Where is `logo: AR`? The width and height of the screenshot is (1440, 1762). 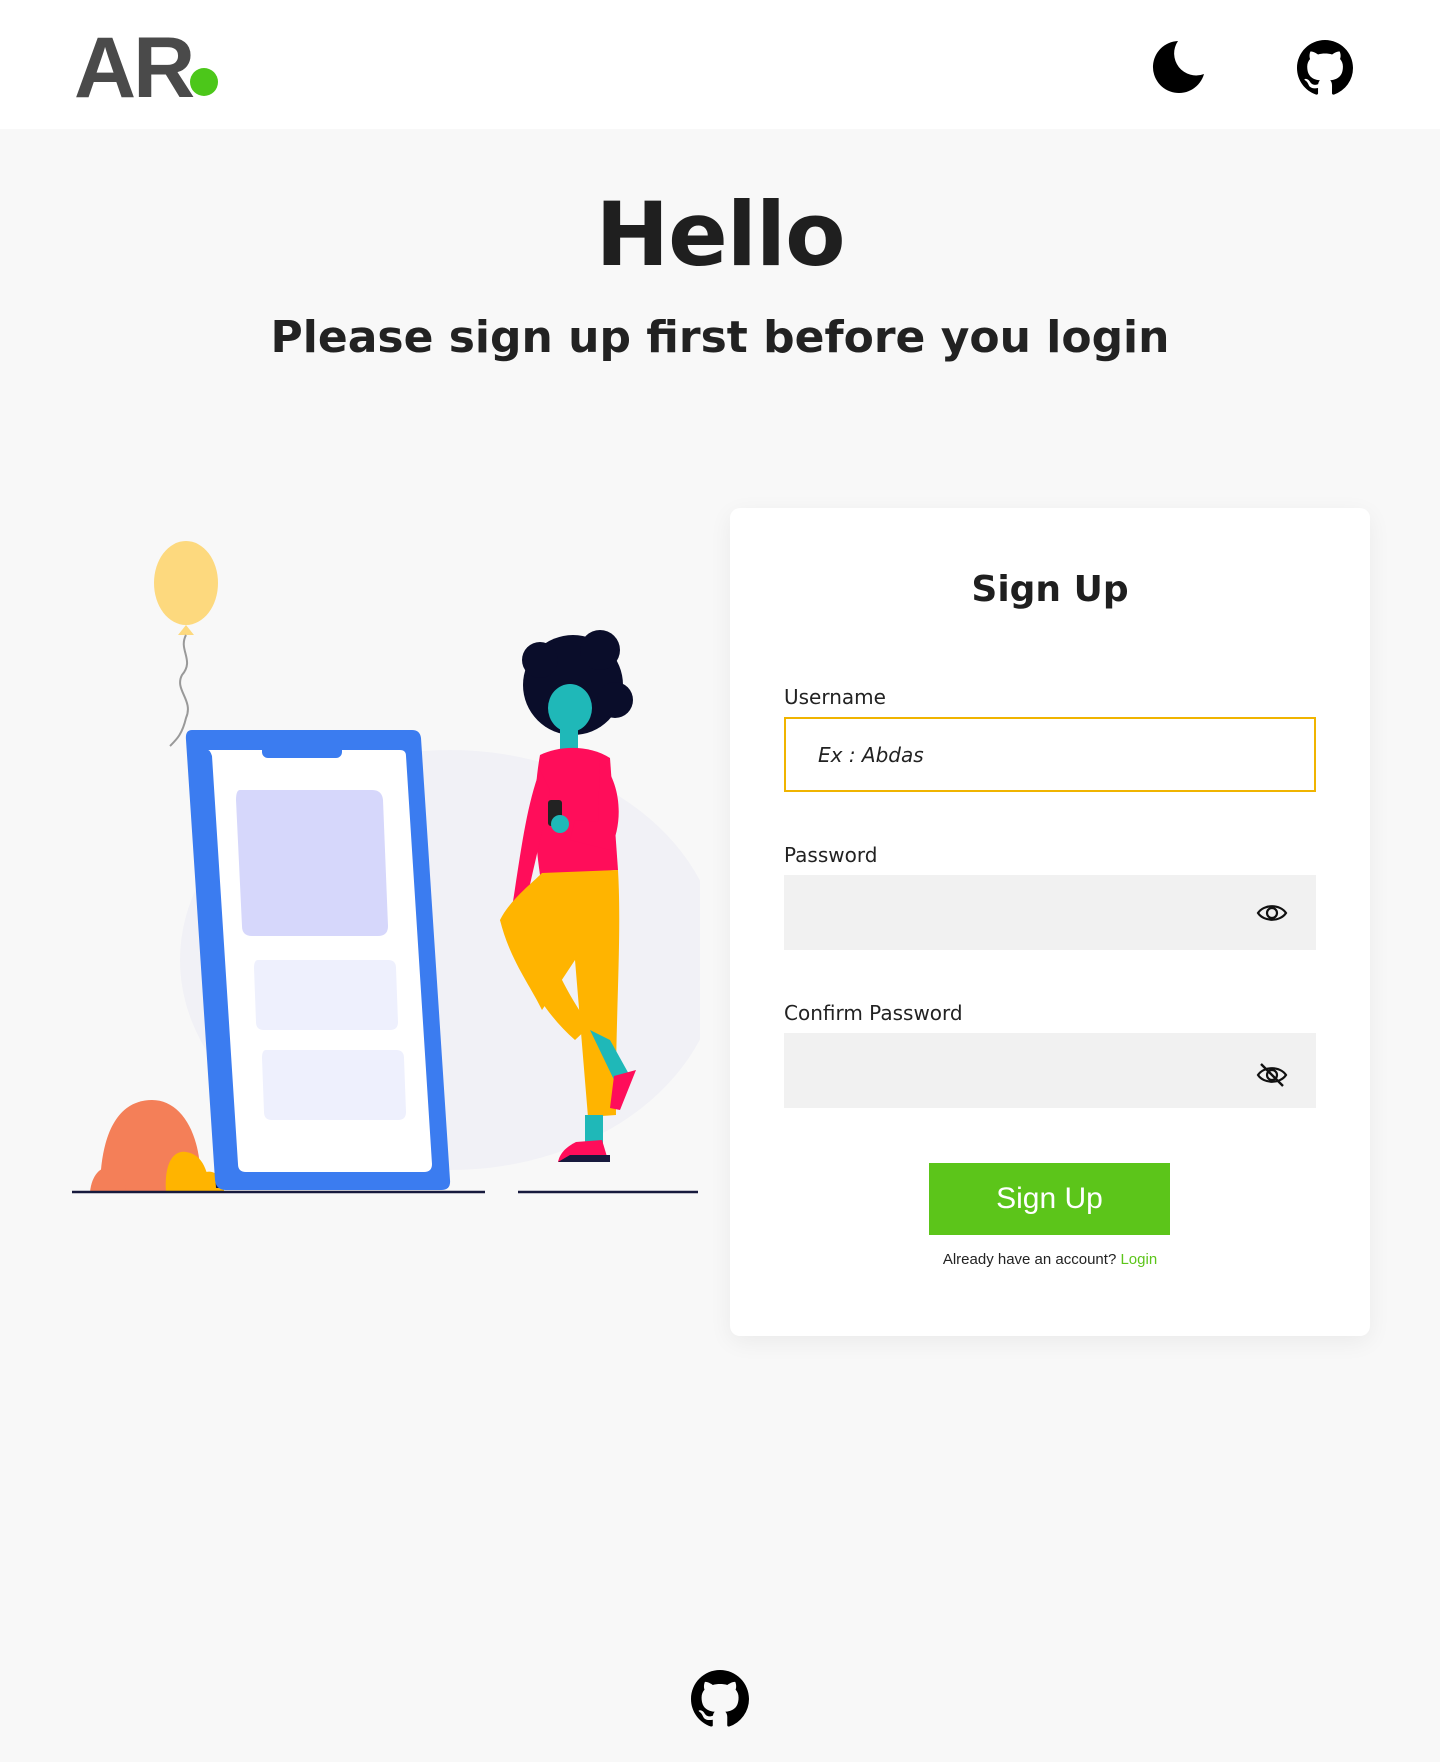 logo: AR is located at coordinates (134, 68).